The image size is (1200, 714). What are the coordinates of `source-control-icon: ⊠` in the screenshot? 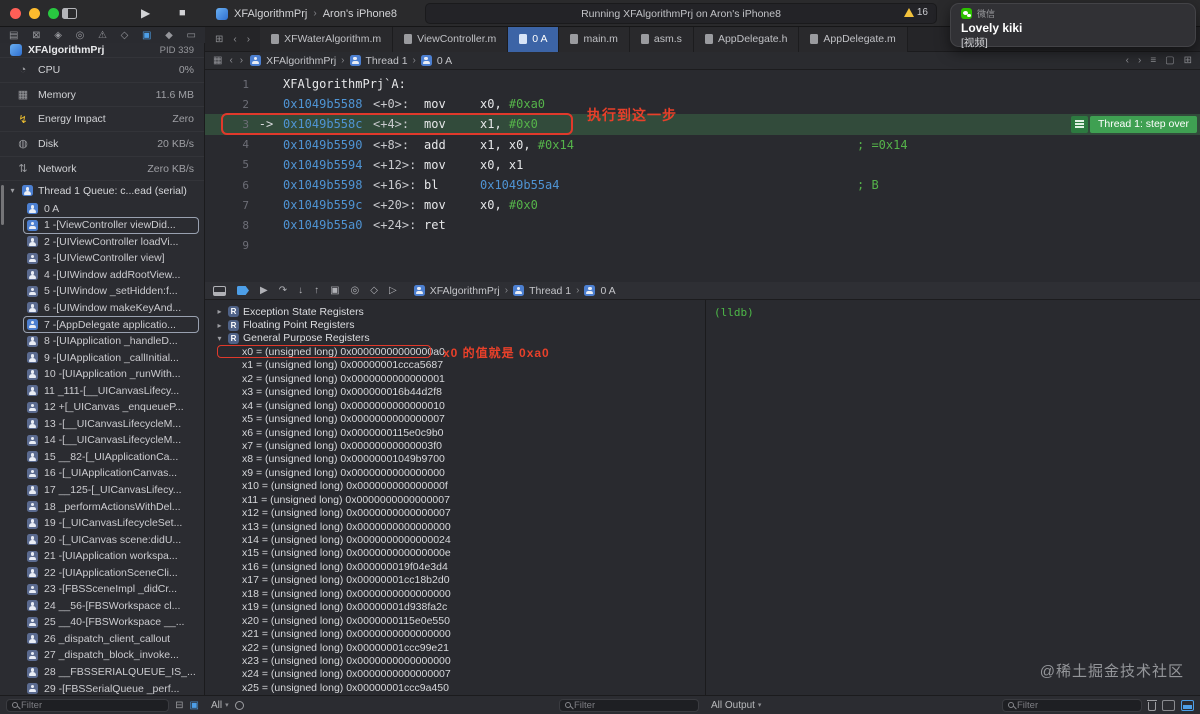 It's located at (36, 35).